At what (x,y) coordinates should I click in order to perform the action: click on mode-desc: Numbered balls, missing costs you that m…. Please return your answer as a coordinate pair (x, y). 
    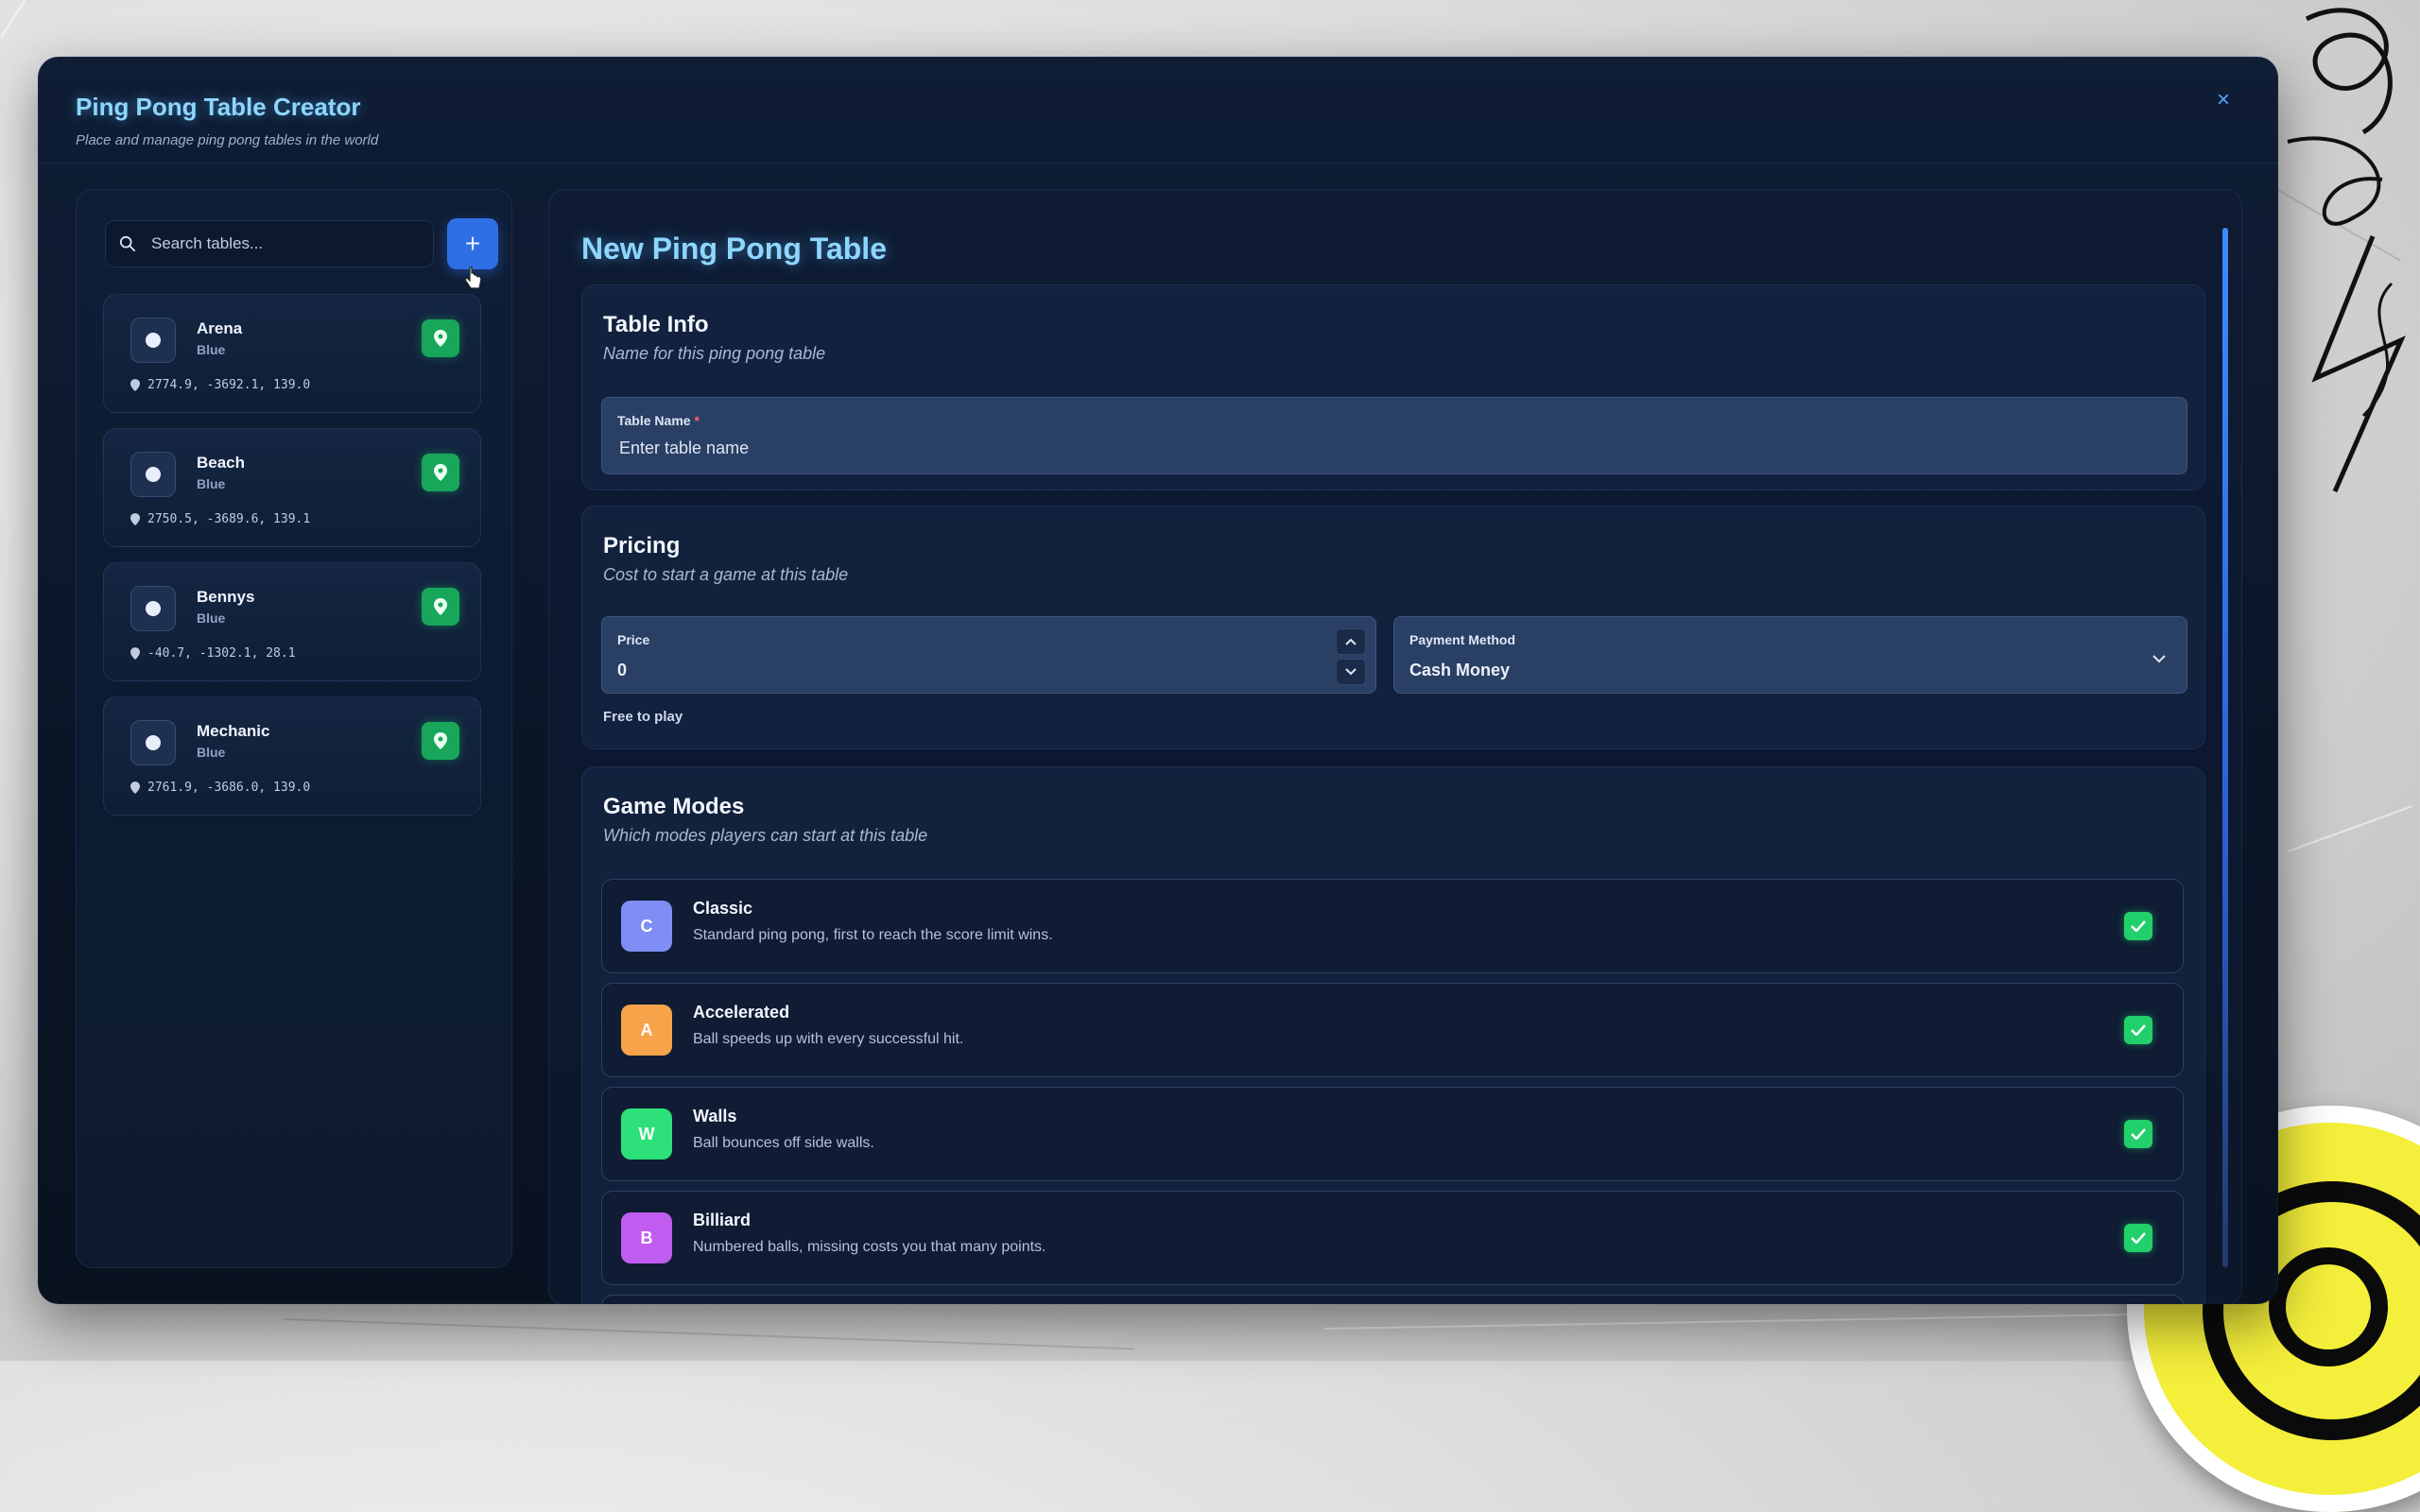
    Looking at the image, I should click on (870, 1247).